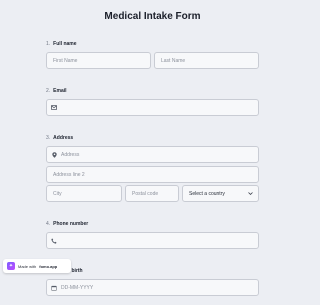 This screenshot has height=305, width=320. What do you see at coordinates (48, 138) in the screenshot?
I see `question-number: 3.` at bounding box center [48, 138].